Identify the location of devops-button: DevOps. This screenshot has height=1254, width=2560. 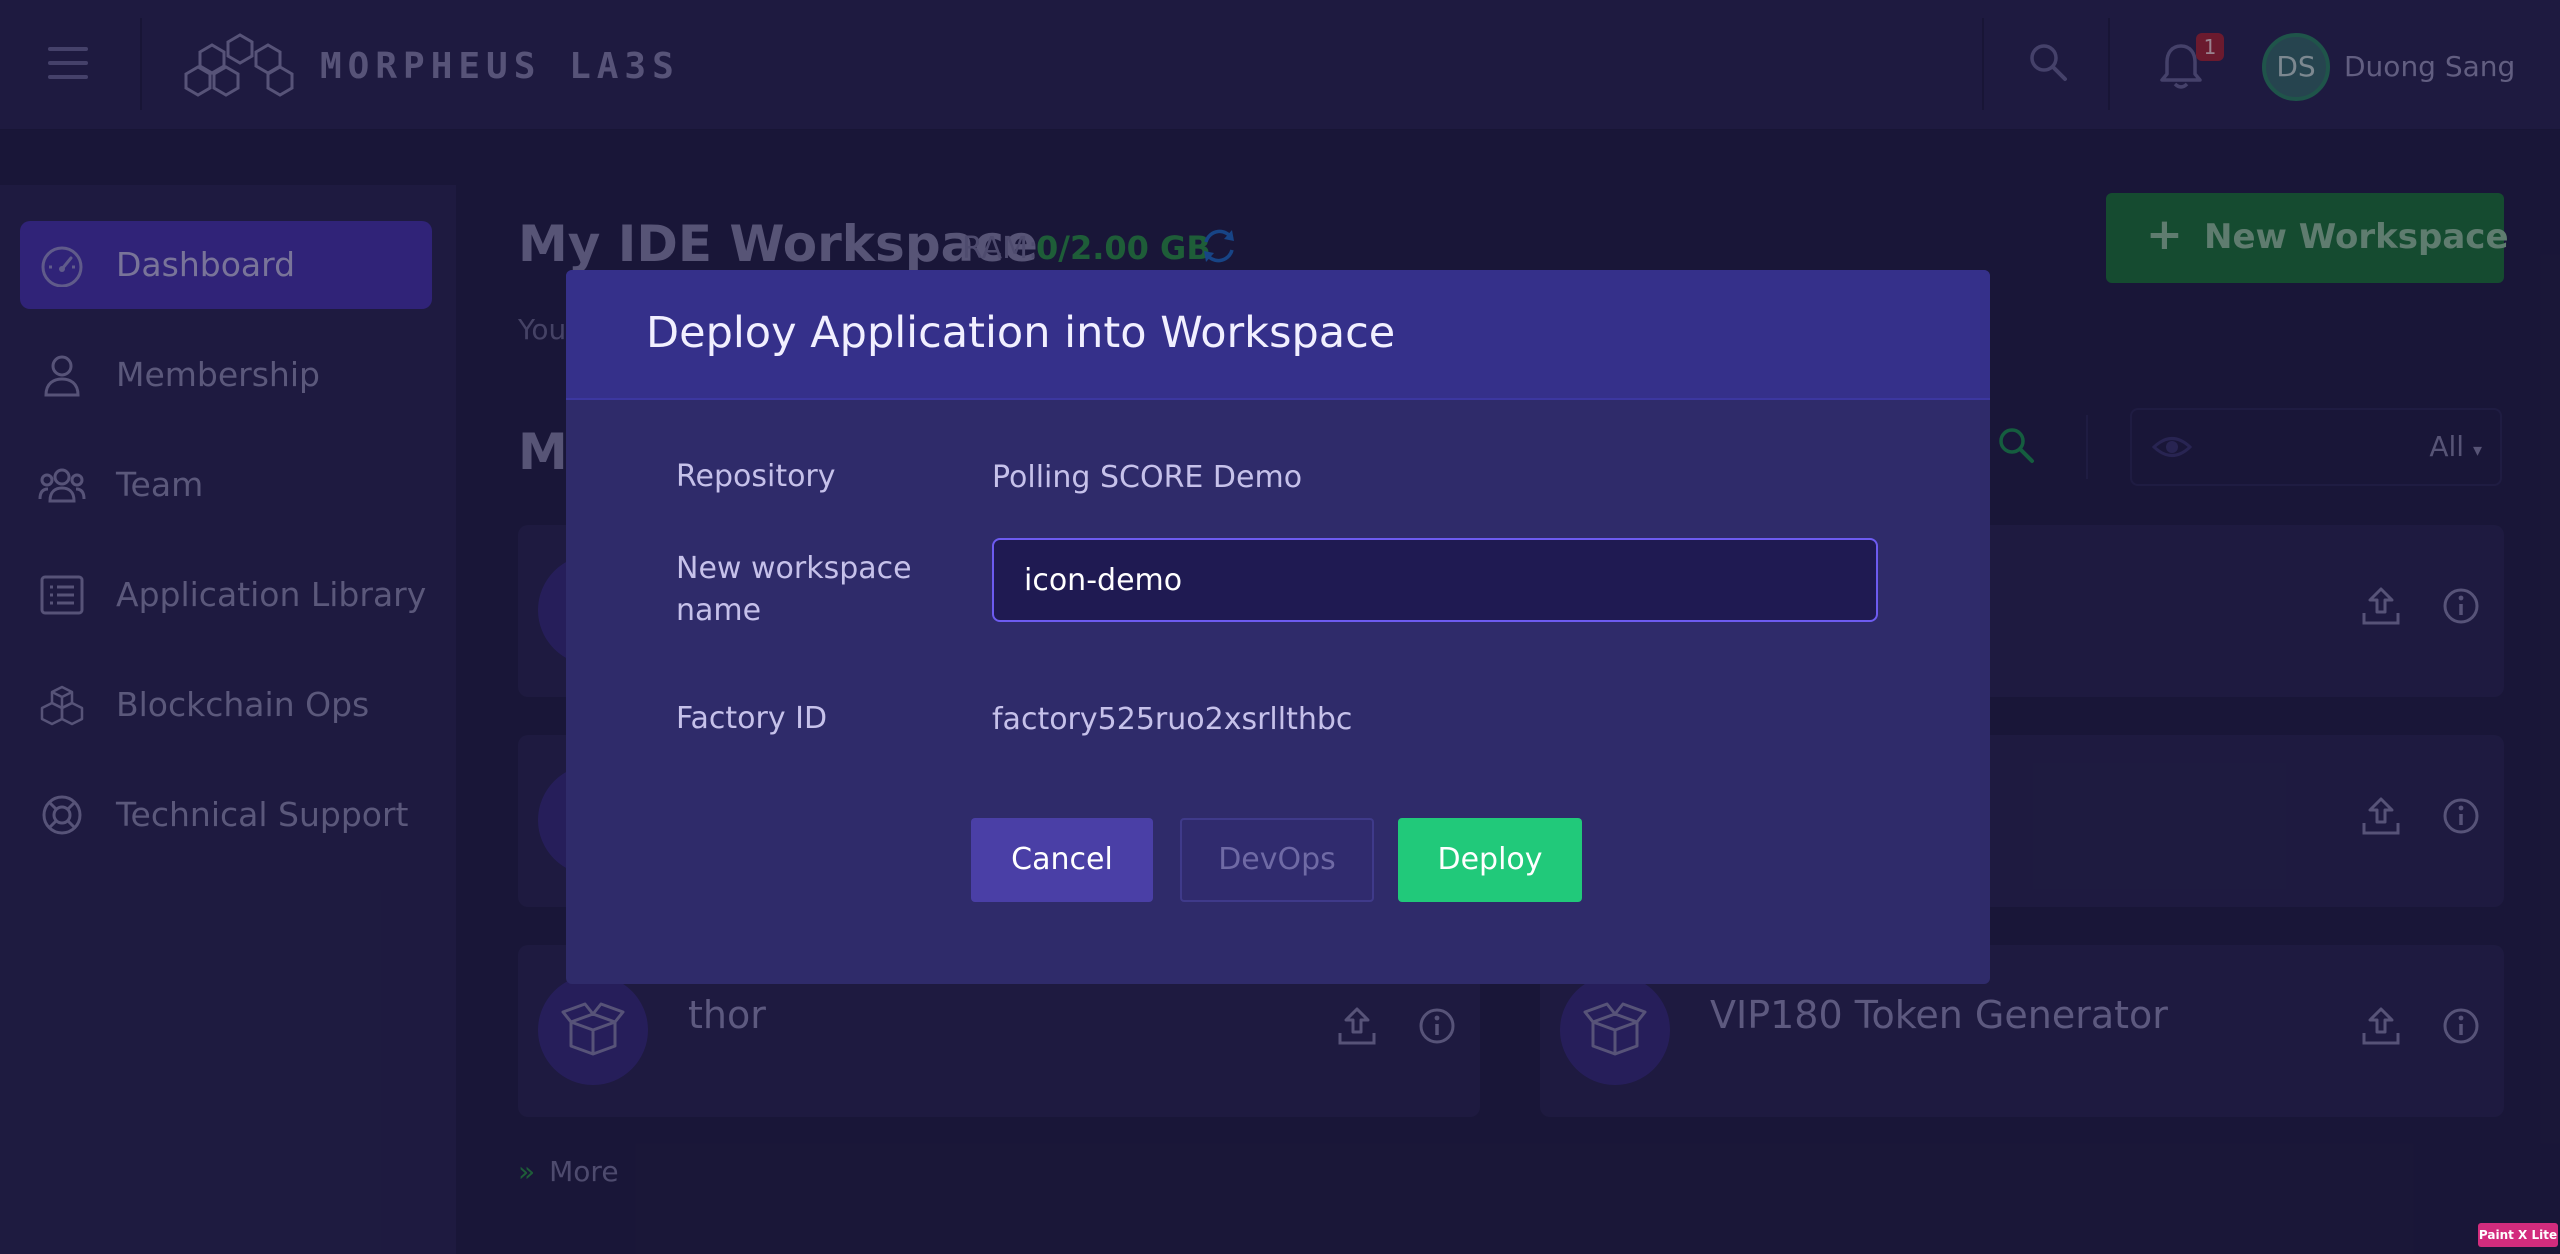
(1277, 860).